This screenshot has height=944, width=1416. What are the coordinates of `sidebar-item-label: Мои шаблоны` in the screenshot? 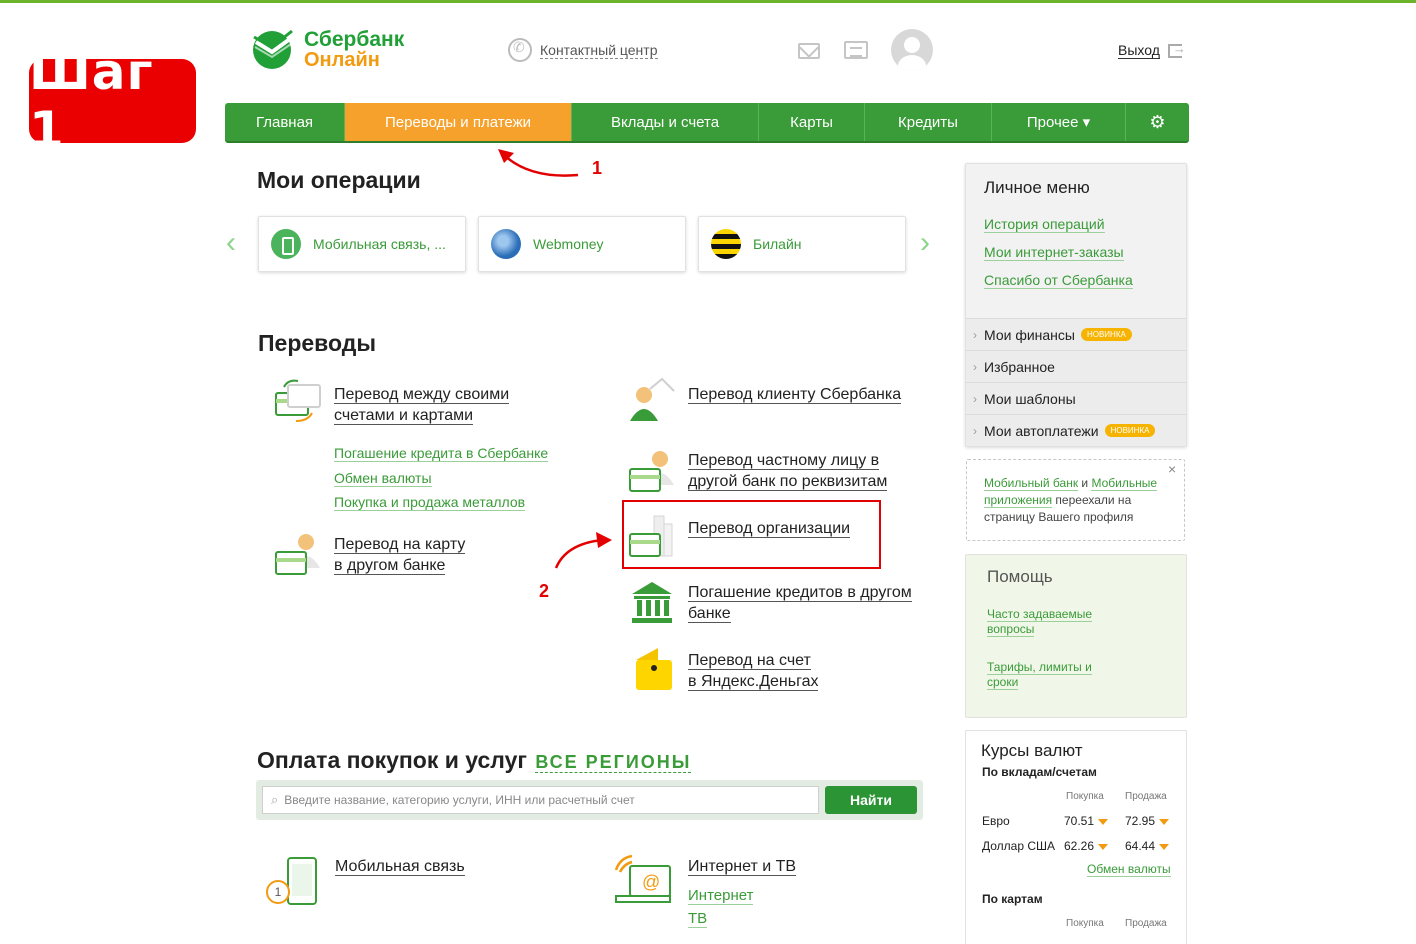 It's located at (1030, 398).